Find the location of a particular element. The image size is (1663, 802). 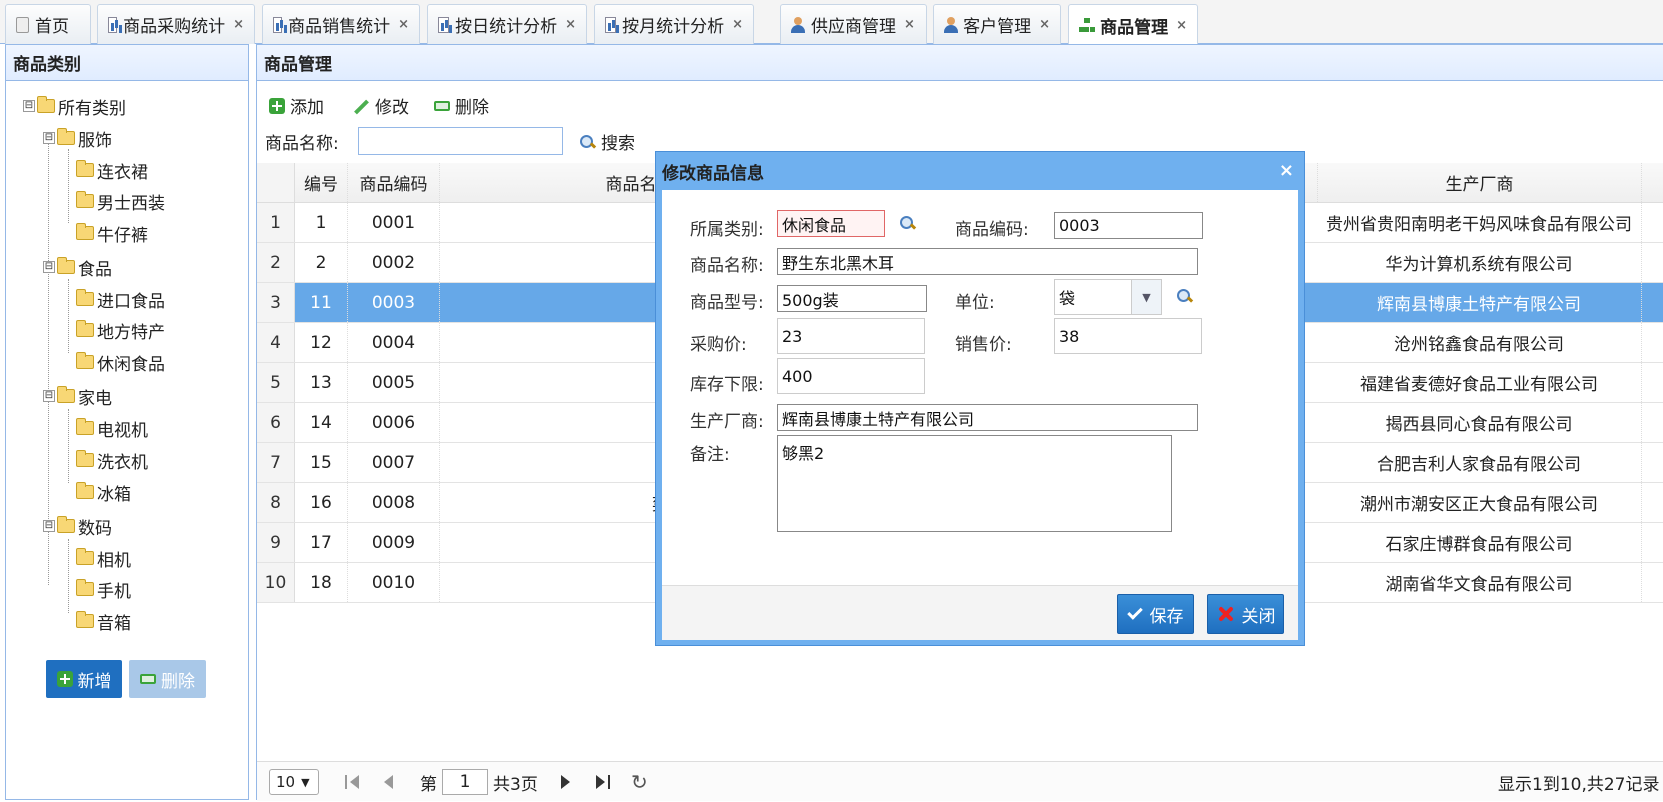

tree-node-label: 洗衣机 is located at coordinates (122, 462).